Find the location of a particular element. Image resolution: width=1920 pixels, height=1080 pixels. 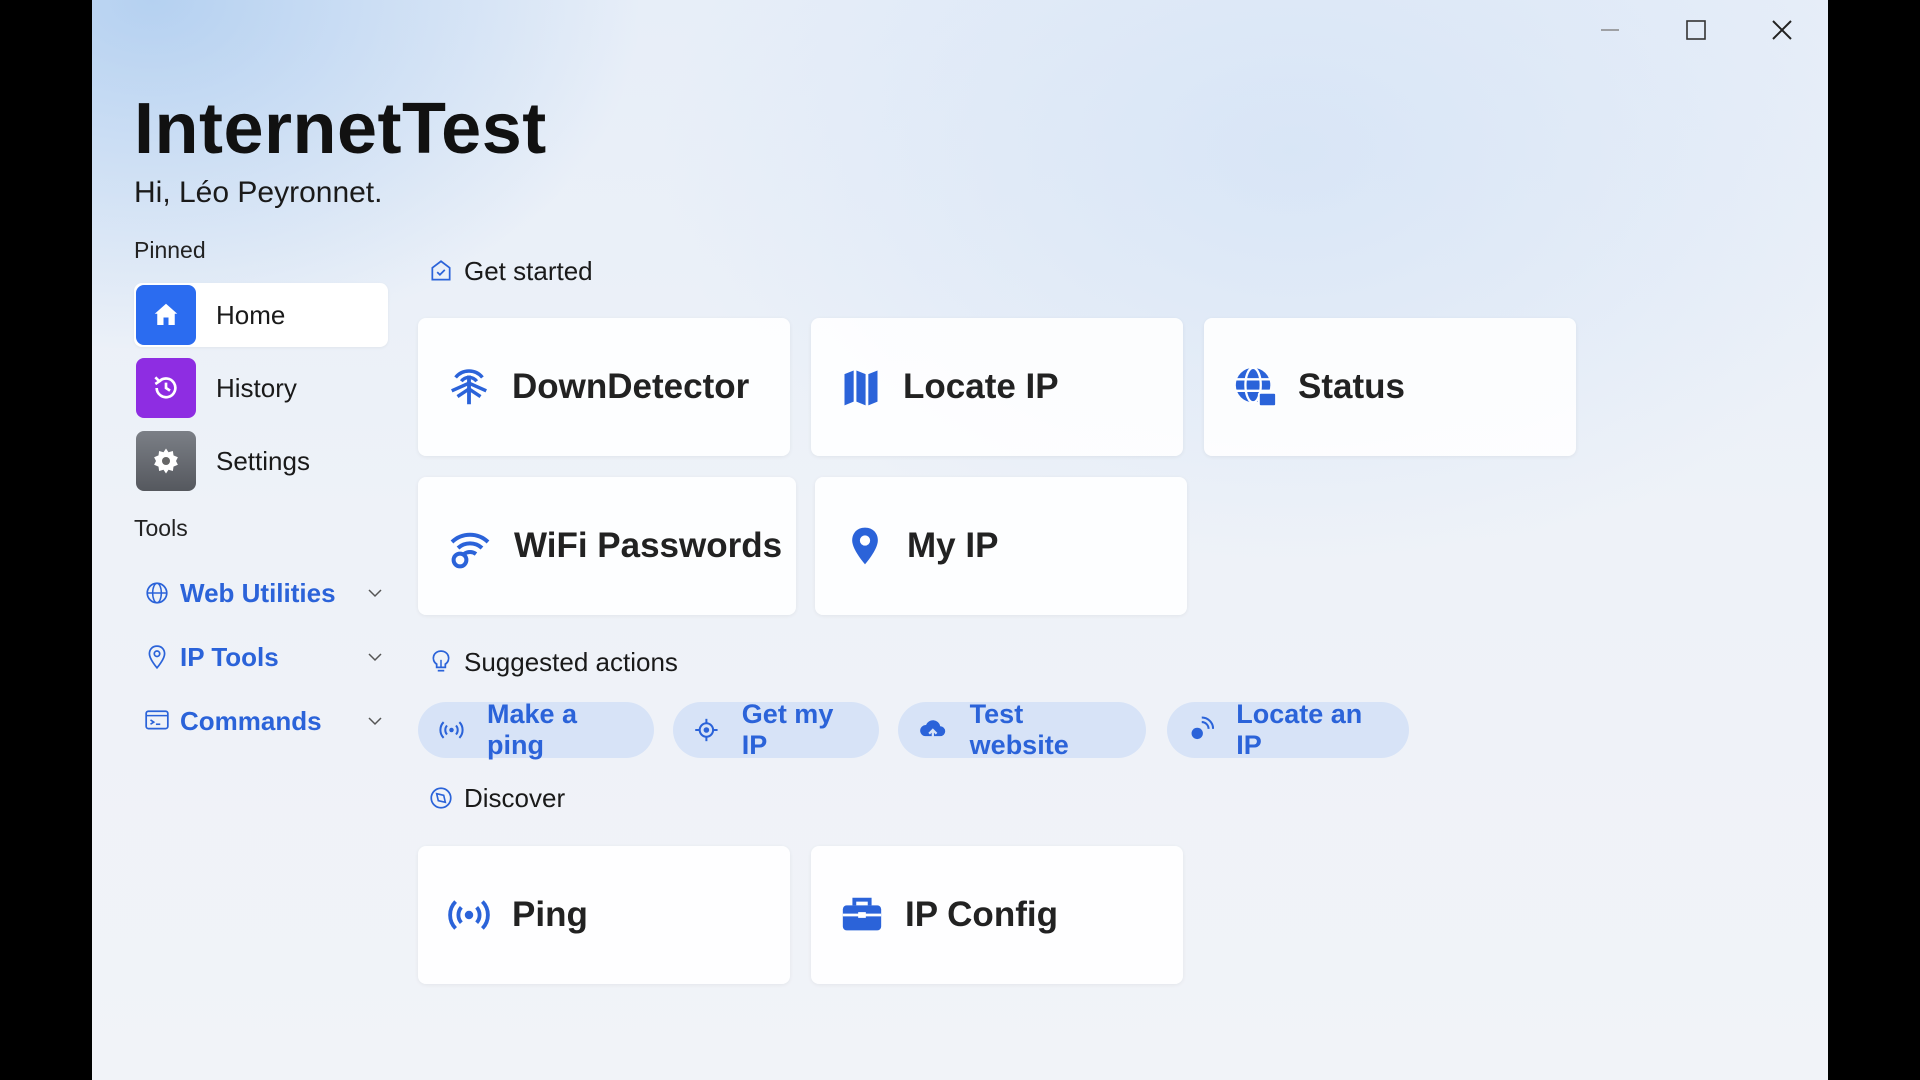

card-downdetector: DownDetector is located at coordinates (604, 387).